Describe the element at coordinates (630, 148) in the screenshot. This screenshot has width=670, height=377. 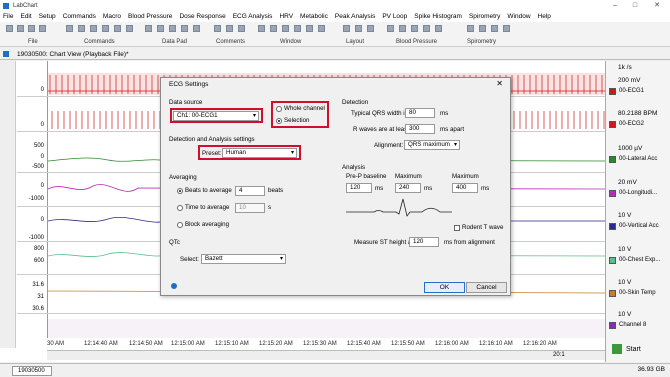
I see `channel-range: 1000 µV` at that location.